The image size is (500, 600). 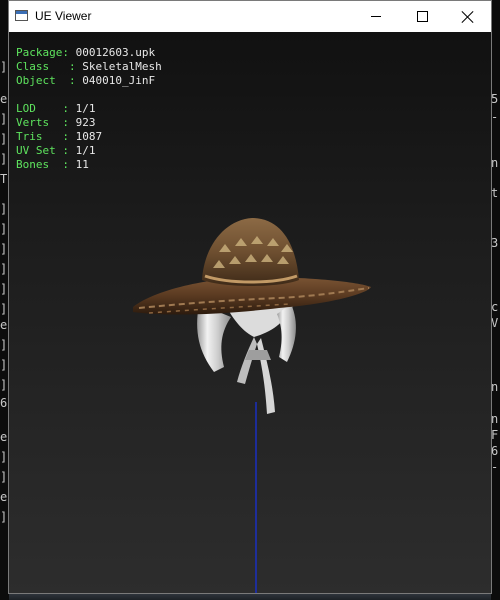 I want to click on ribbon-left, so click(x=247, y=360).